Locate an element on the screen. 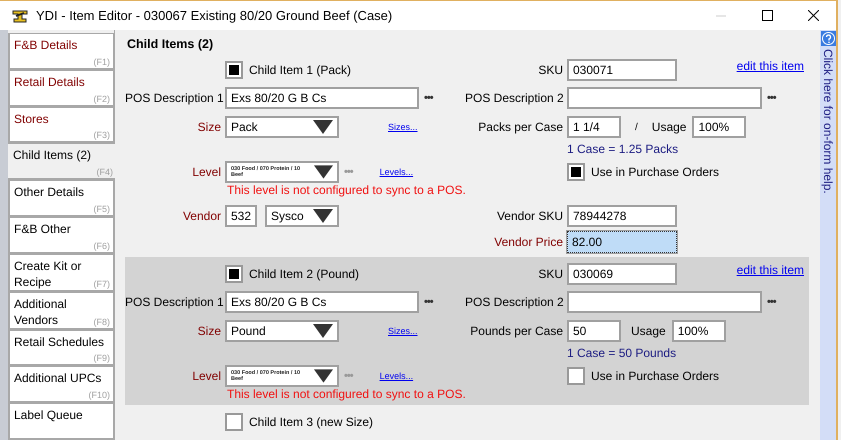 Image resolution: width=841 pixels, height=440 pixels. shortcut-hint: (F3) is located at coordinates (102, 135).